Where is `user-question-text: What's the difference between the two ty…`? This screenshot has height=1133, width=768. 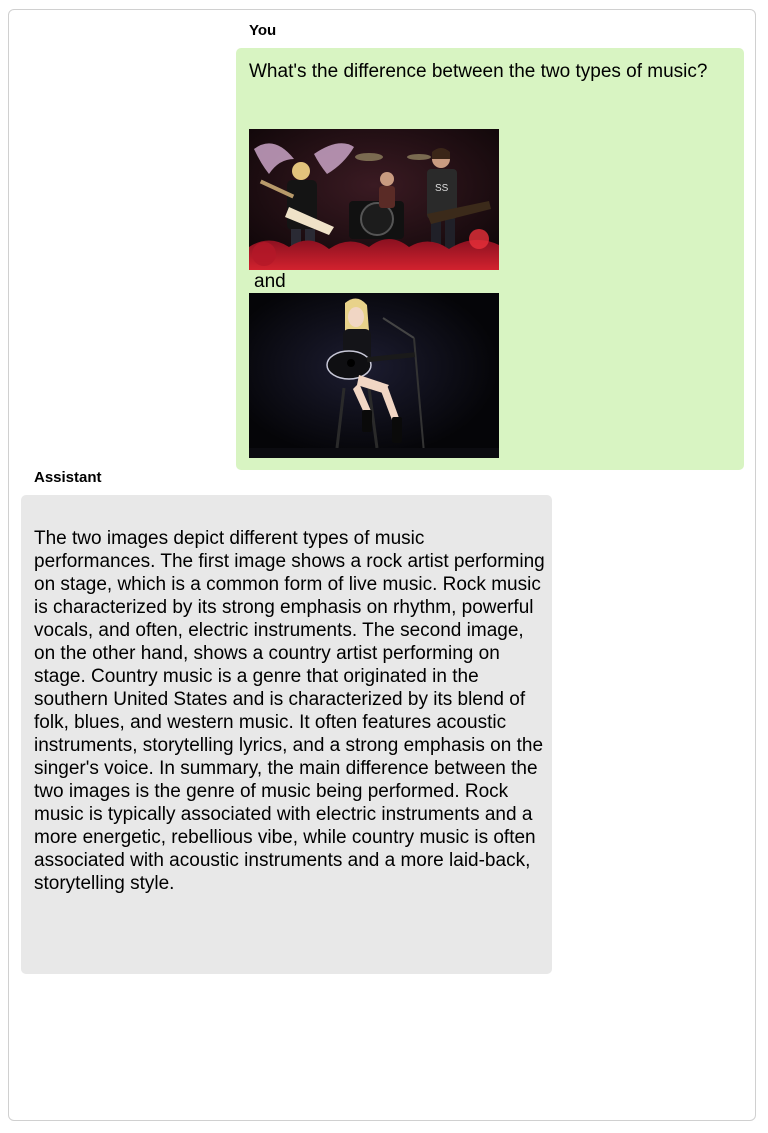
user-question-text: What's the difference between the two ty… is located at coordinates (478, 71).